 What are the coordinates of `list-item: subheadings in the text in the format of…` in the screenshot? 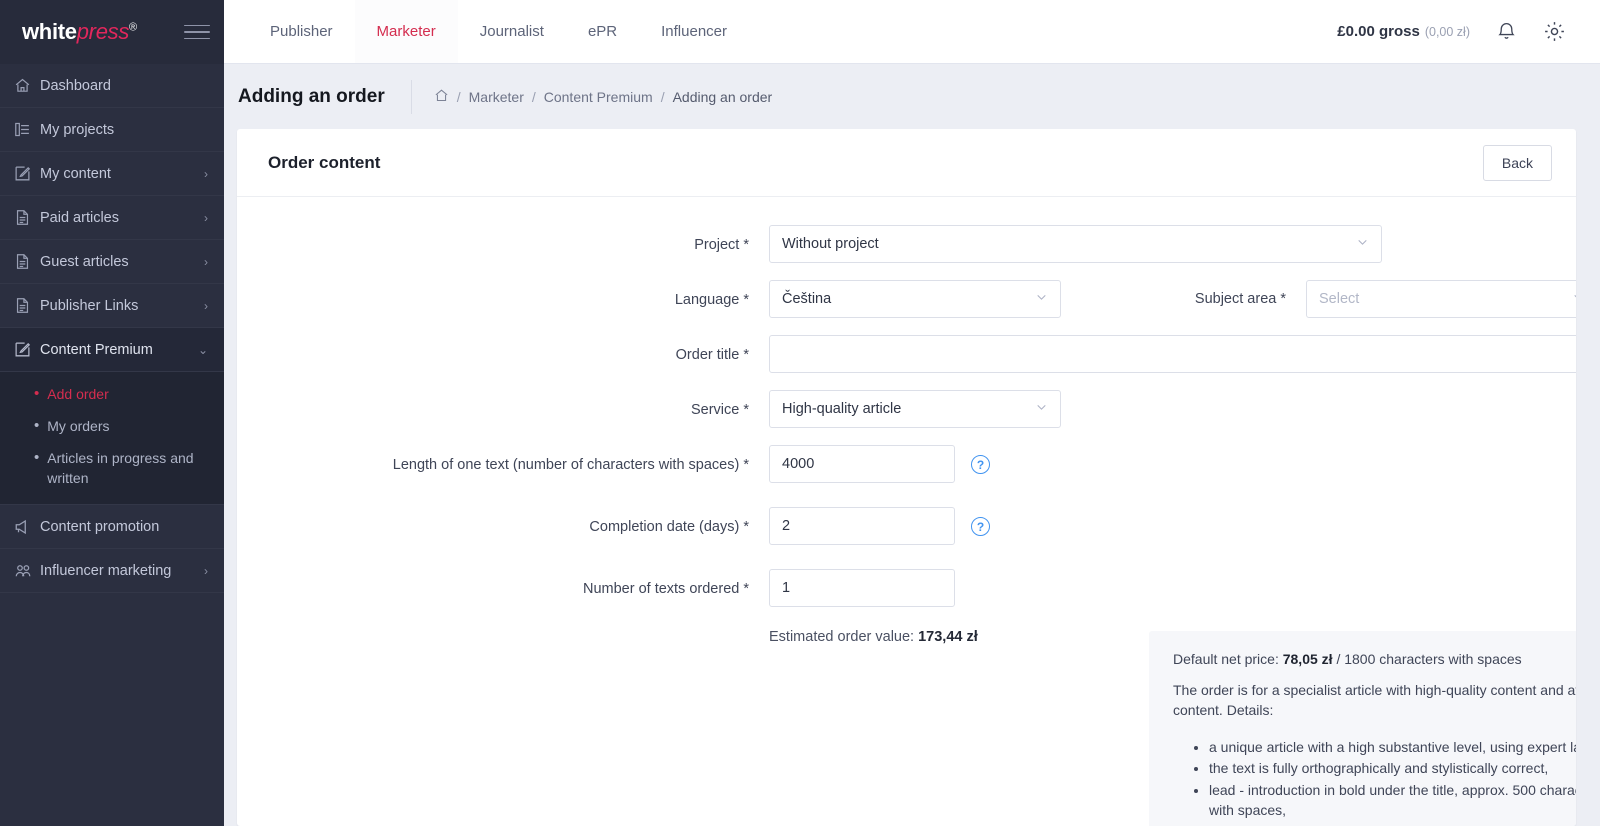 It's located at (1392, 824).